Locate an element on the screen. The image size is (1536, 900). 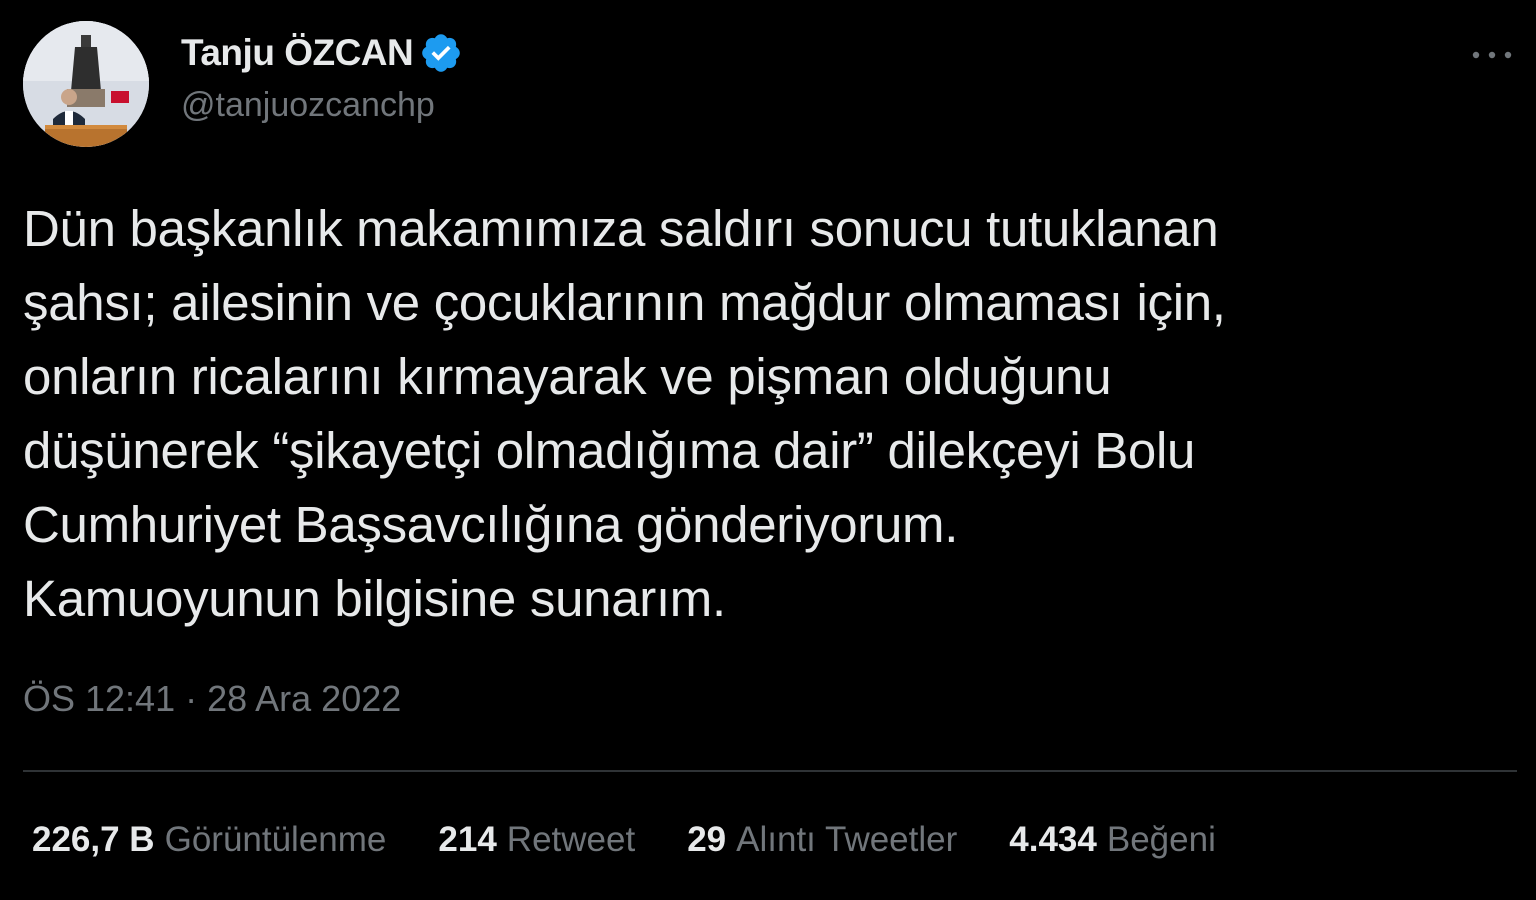
avatar-image is located at coordinates (86, 84).